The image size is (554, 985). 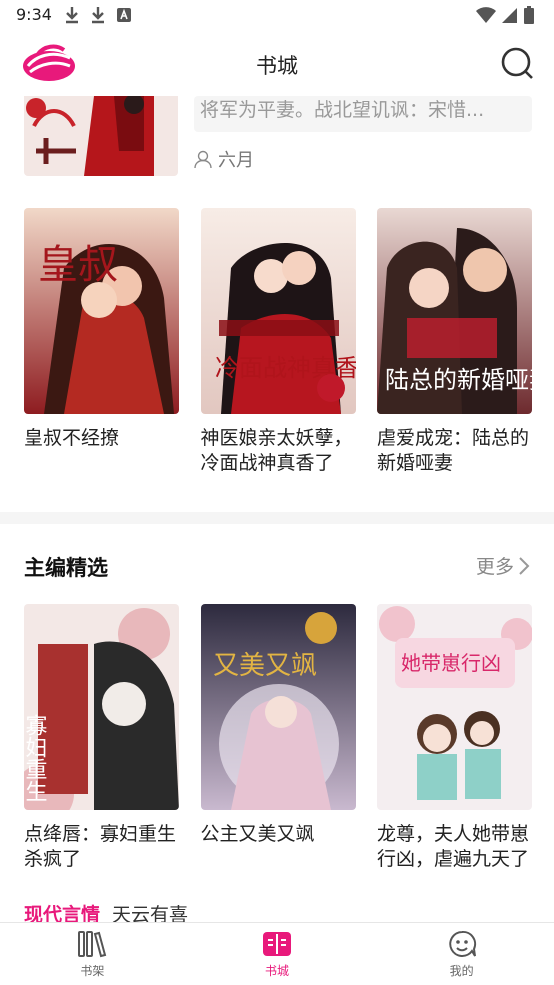 I want to click on tab-label: 书架, so click(x=92, y=971).